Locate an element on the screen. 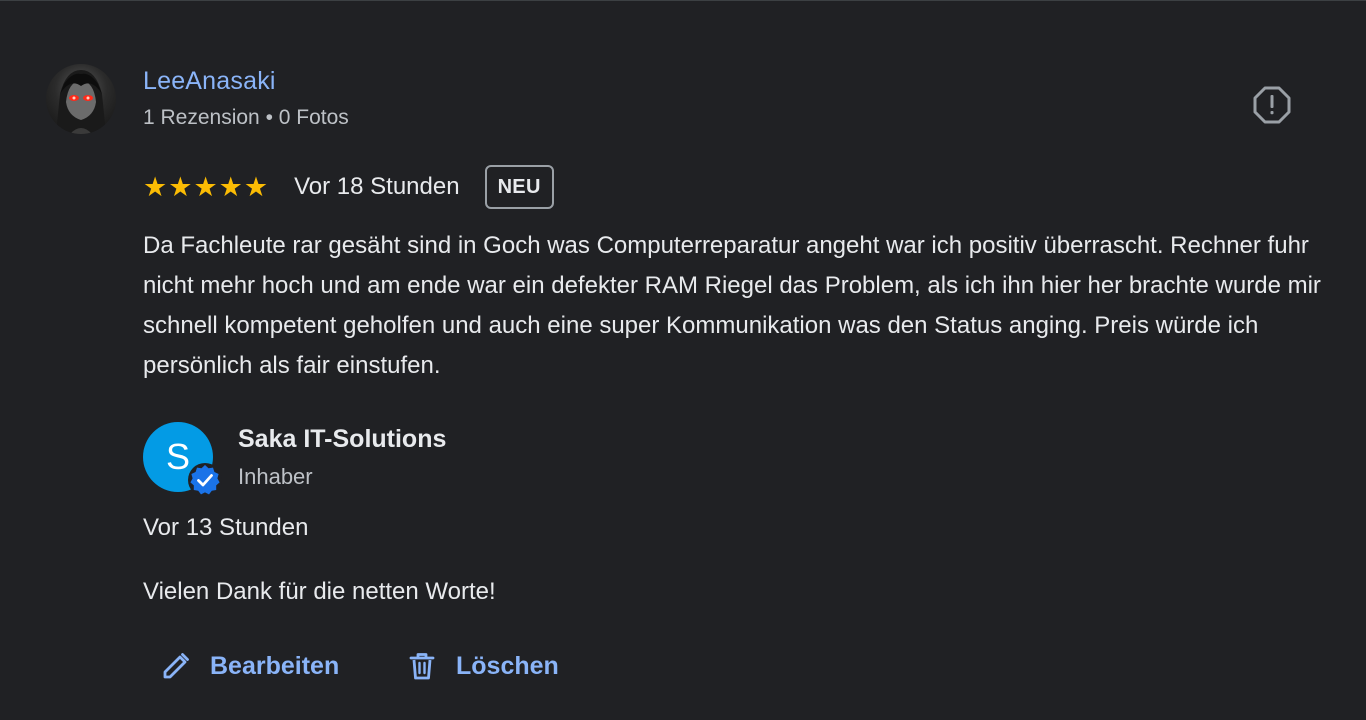 This screenshot has height=720, width=1366. review-time: Vor 18 Stunden is located at coordinates (377, 186).